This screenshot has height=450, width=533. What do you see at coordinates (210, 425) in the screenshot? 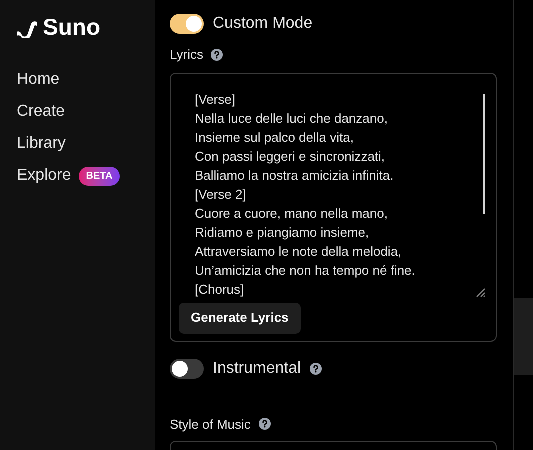
I see `field-label: Style of Music` at bounding box center [210, 425].